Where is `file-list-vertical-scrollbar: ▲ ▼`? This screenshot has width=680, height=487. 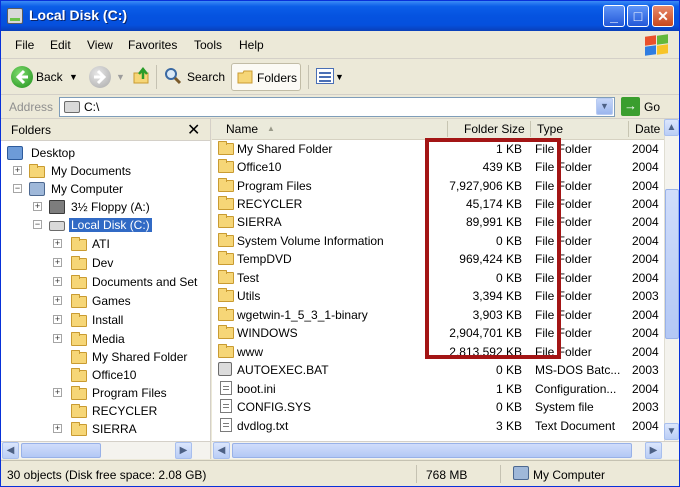
file-list-vertical-scrollbar: ▲ ▼ is located at coordinates (671, 280).